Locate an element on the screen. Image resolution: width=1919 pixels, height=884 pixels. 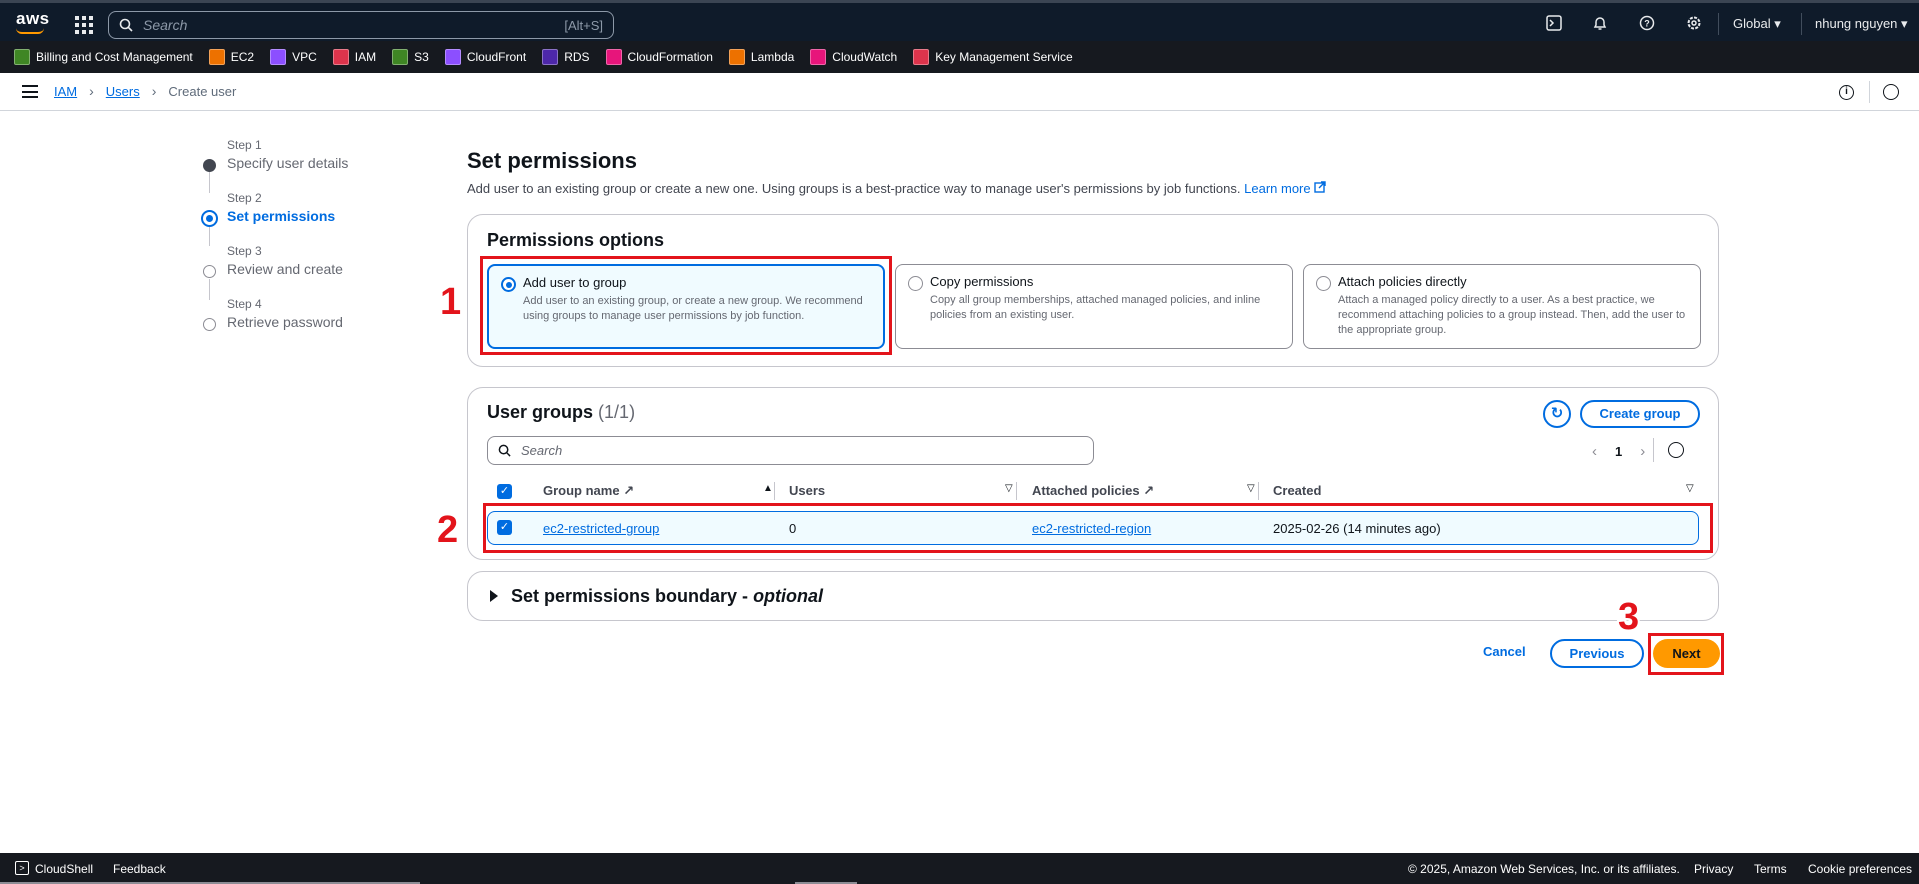
annotation-number-2: 2 is located at coordinates (448, 530).